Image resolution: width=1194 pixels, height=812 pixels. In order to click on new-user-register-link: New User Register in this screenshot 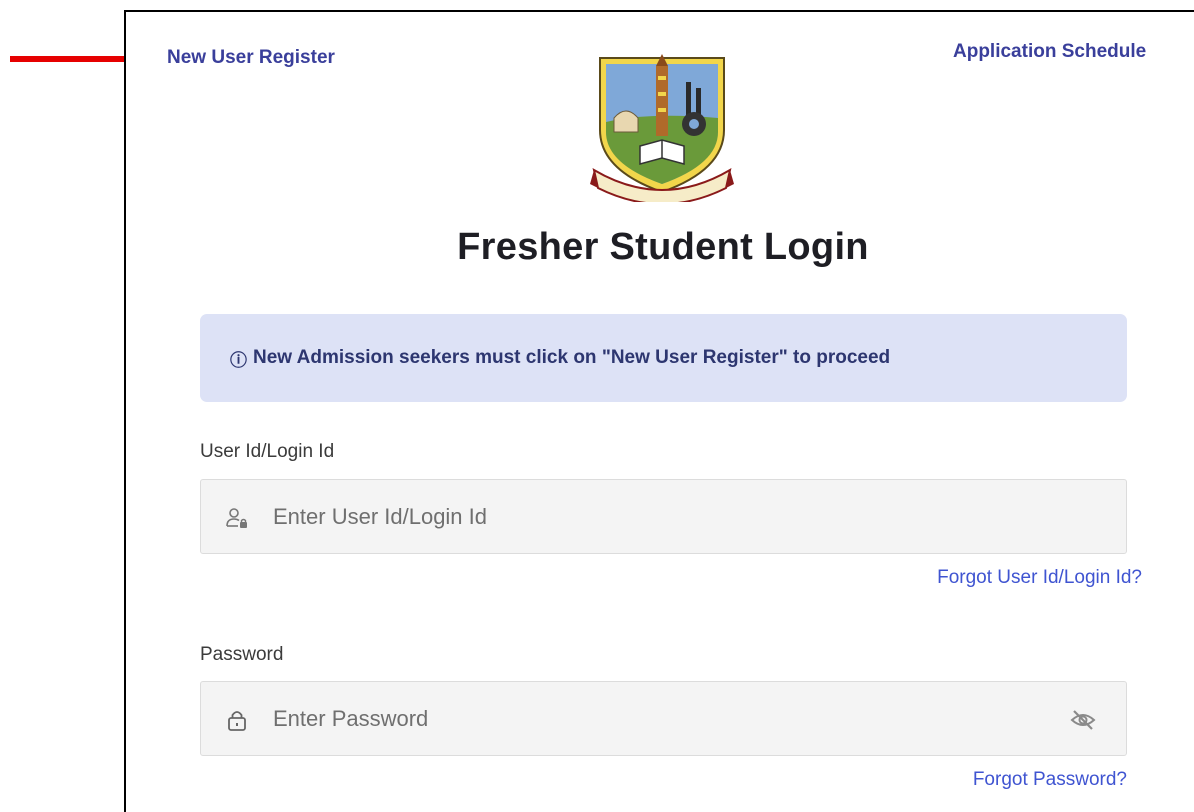, I will do `click(251, 58)`.